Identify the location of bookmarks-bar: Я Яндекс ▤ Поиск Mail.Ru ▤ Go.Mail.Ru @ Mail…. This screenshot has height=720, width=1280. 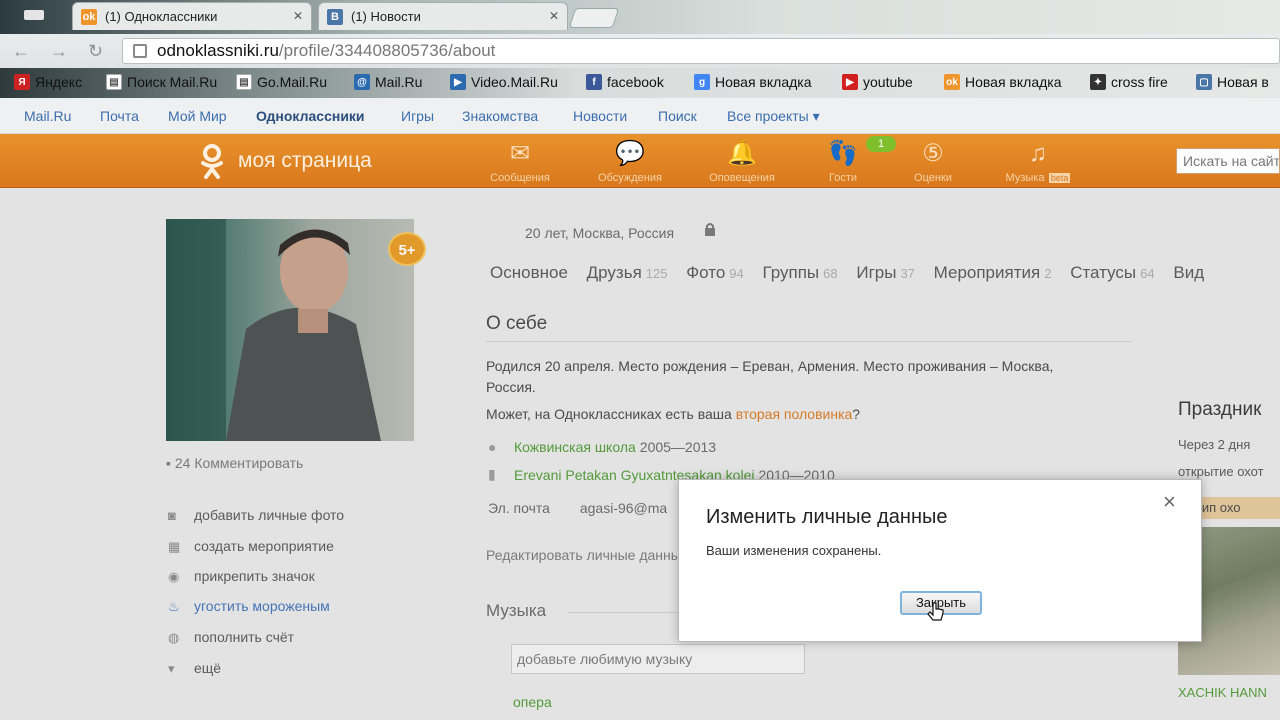
(640, 83).